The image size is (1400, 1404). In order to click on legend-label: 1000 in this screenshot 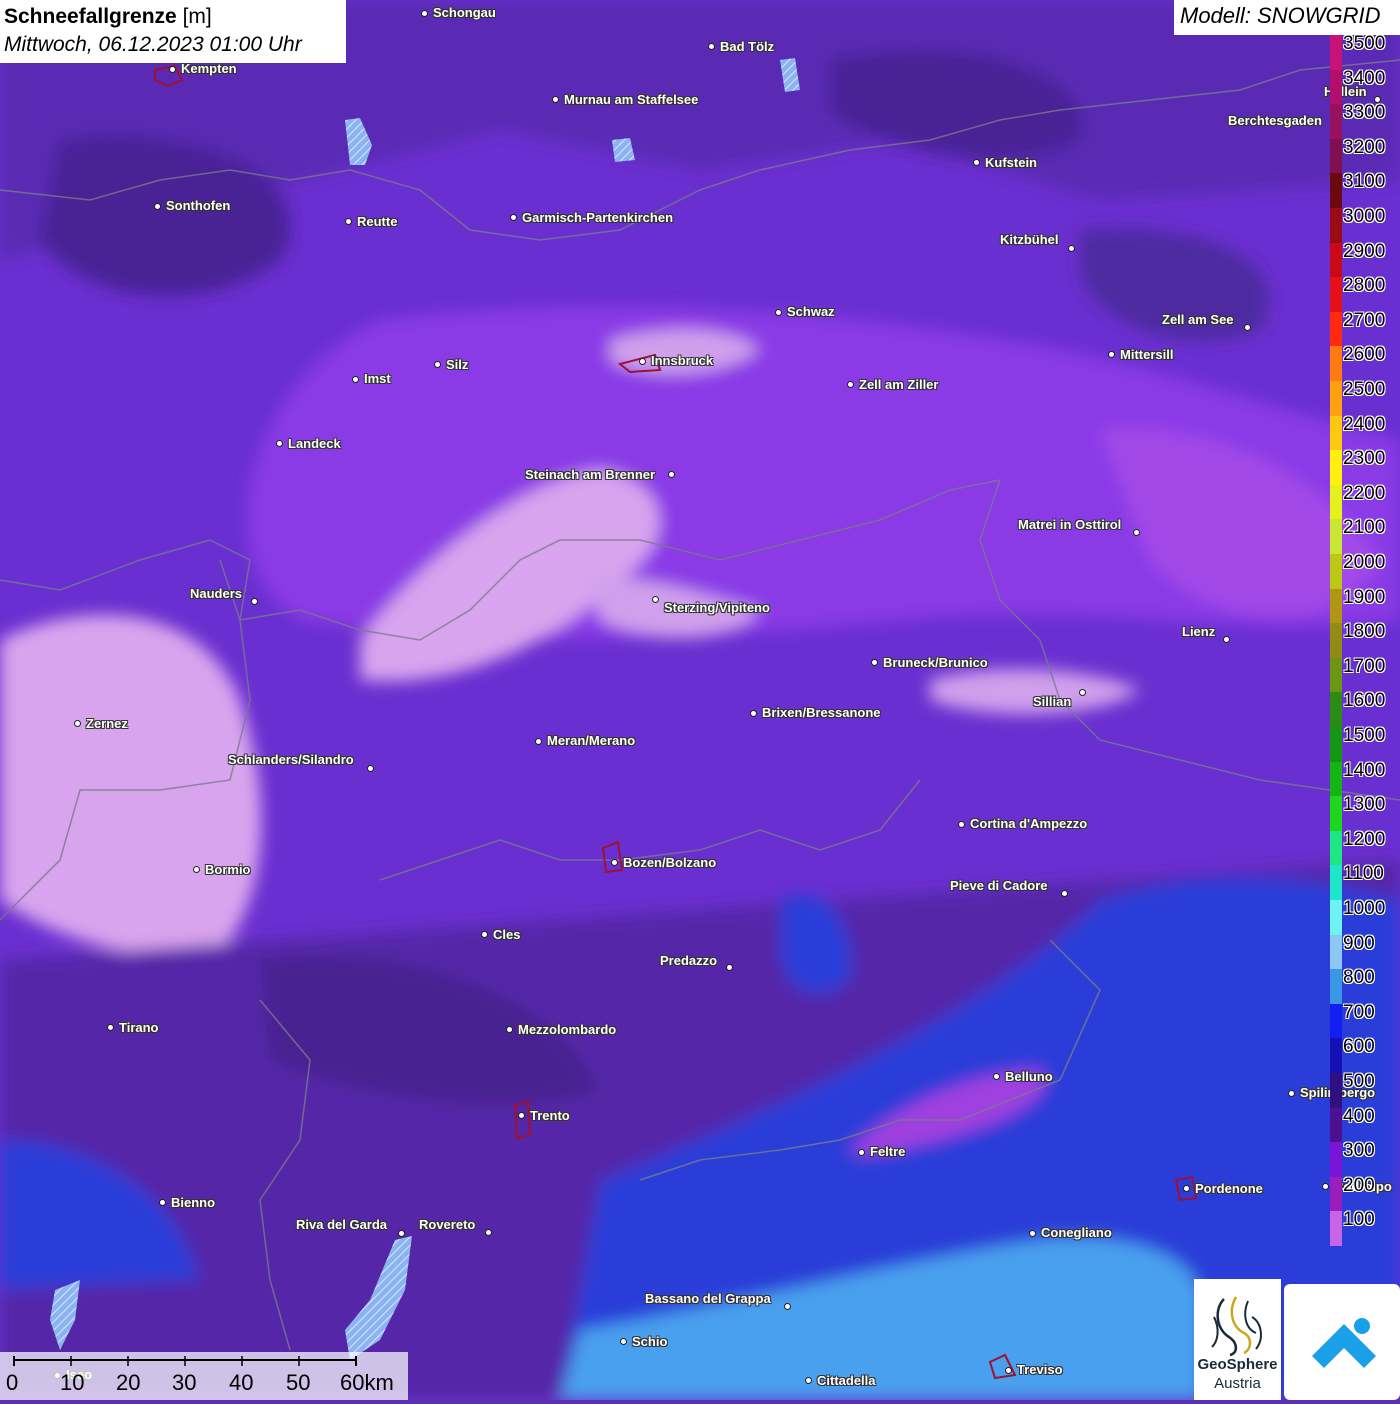, I will do `click(1364, 908)`.